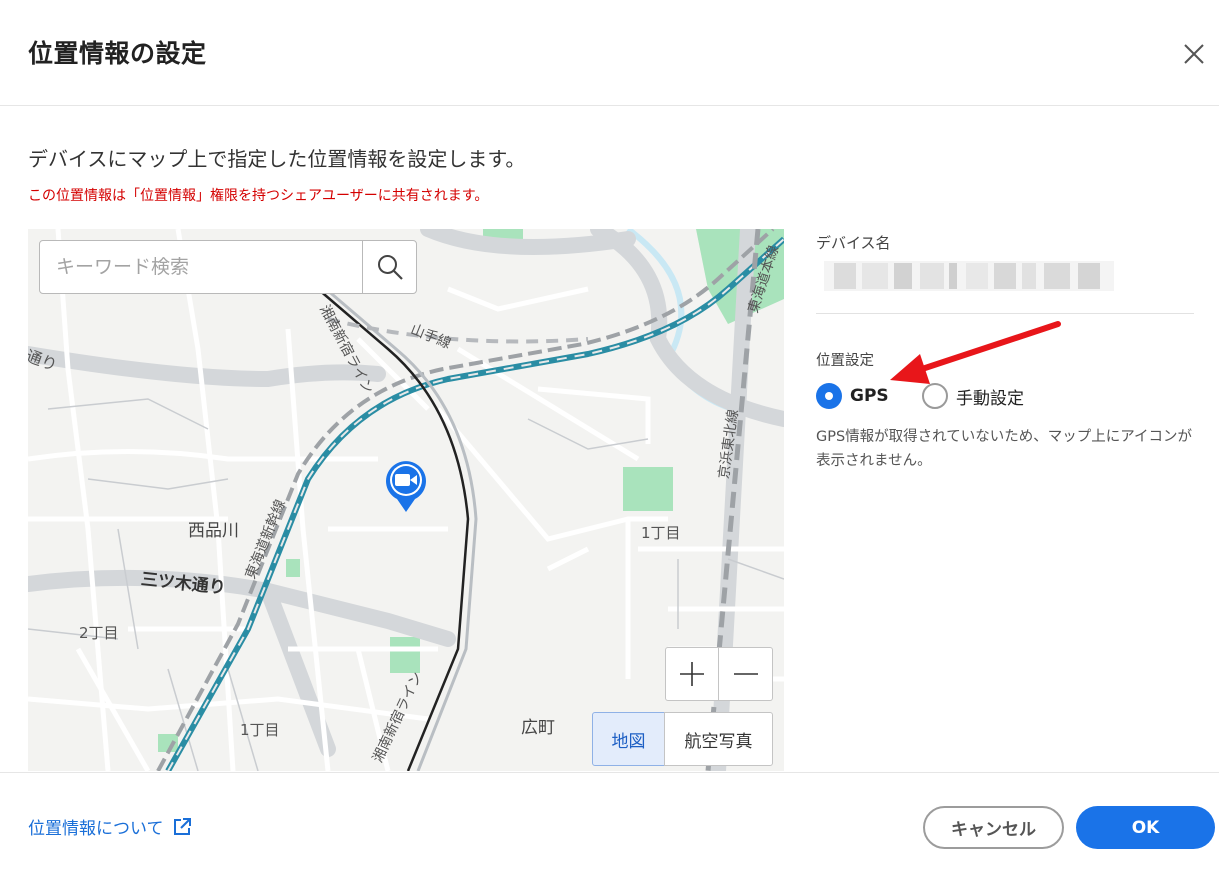  What do you see at coordinates (1004, 449) in the screenshot?
I see `gps-note-text: GPS情報が取得されていないため、マップ上にアイコンが表示されません。` at bounding box center [1004, 449].